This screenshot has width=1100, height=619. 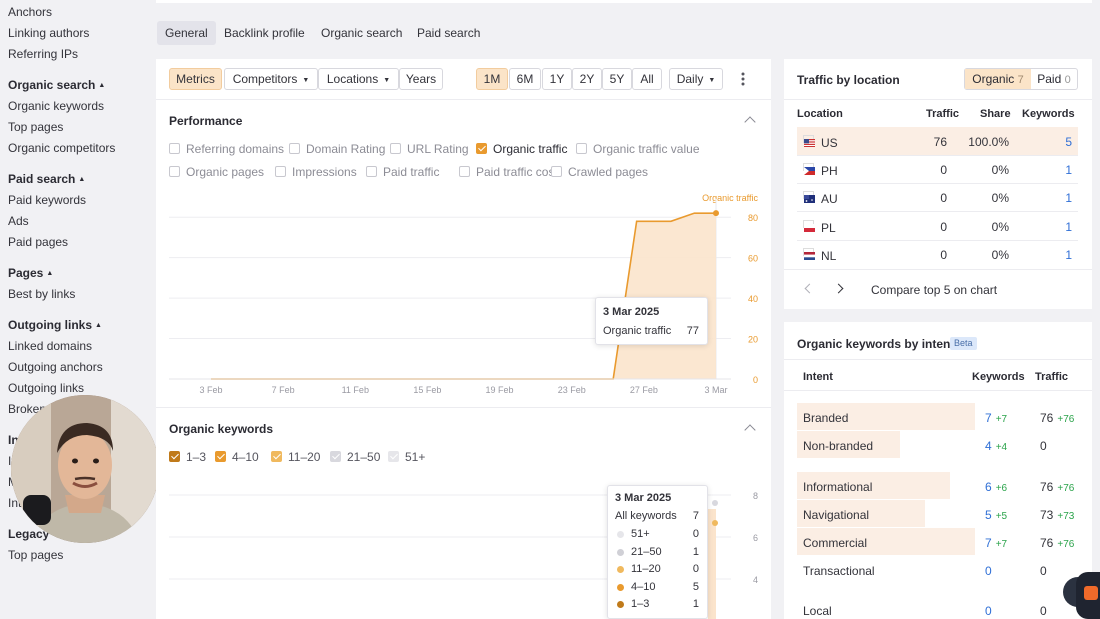 What do you see at coordinates (828, 227) in the screenshot?
I see `country-code: PL` at bounding box center [828, 227].